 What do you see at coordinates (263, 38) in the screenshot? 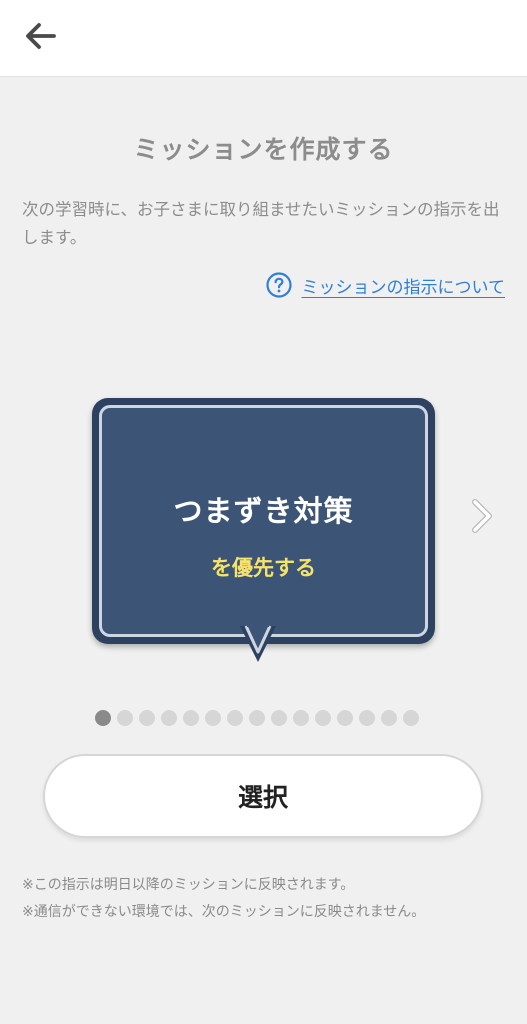
I see `top-bar` at bounding box center [263, 38].